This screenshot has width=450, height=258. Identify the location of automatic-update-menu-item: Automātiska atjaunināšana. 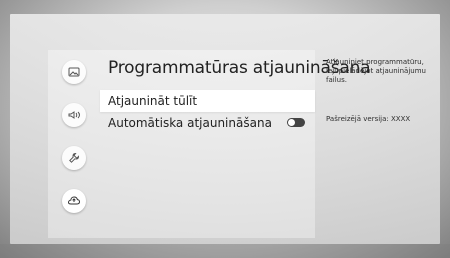
(207, 123).